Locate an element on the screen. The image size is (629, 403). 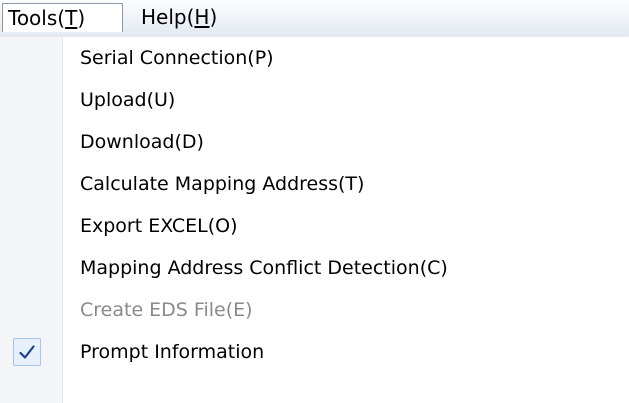
menu-item-label: Mapping Address Conflict Detection(C) is located at coordinates (264, 268).